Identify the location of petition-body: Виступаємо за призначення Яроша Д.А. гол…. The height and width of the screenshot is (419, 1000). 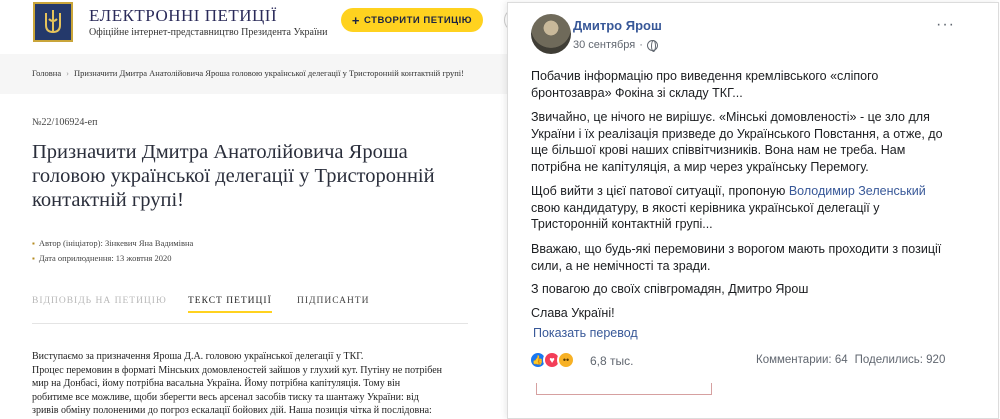
(256, 384).